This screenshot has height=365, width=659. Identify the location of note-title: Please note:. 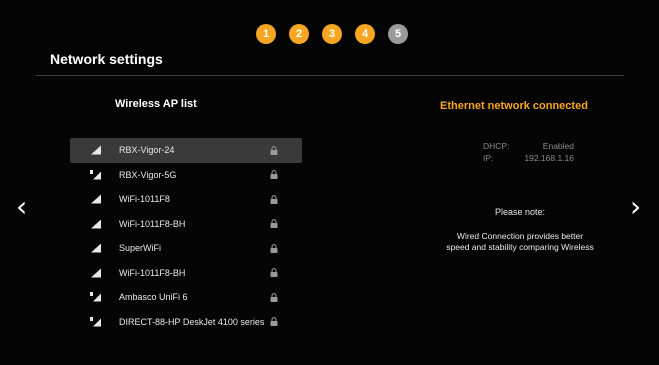
(520, 212).